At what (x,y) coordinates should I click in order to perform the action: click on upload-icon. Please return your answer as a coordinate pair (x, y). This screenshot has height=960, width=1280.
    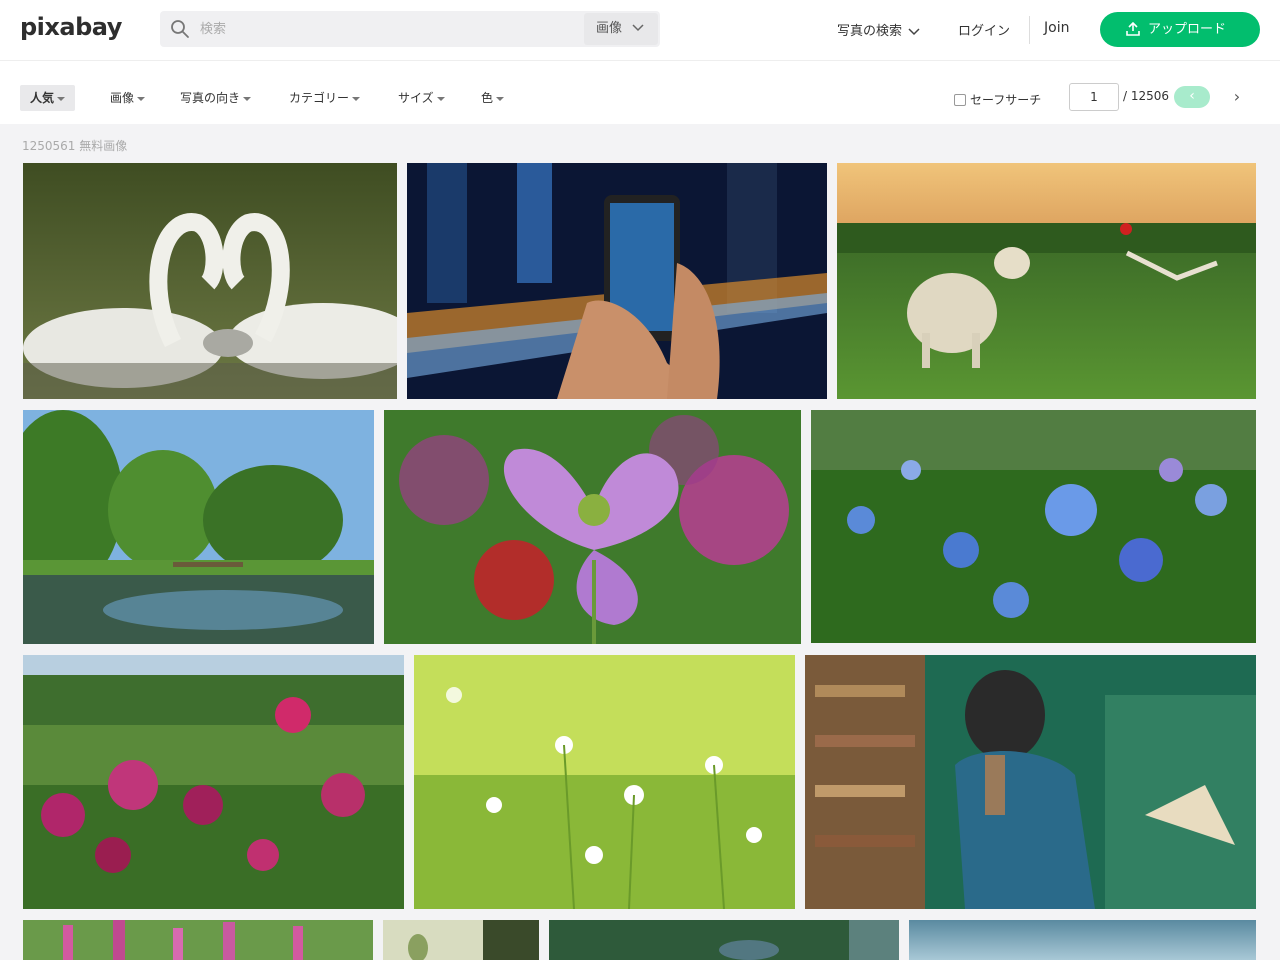
    Looking at the image, I should click on (1133, 29).